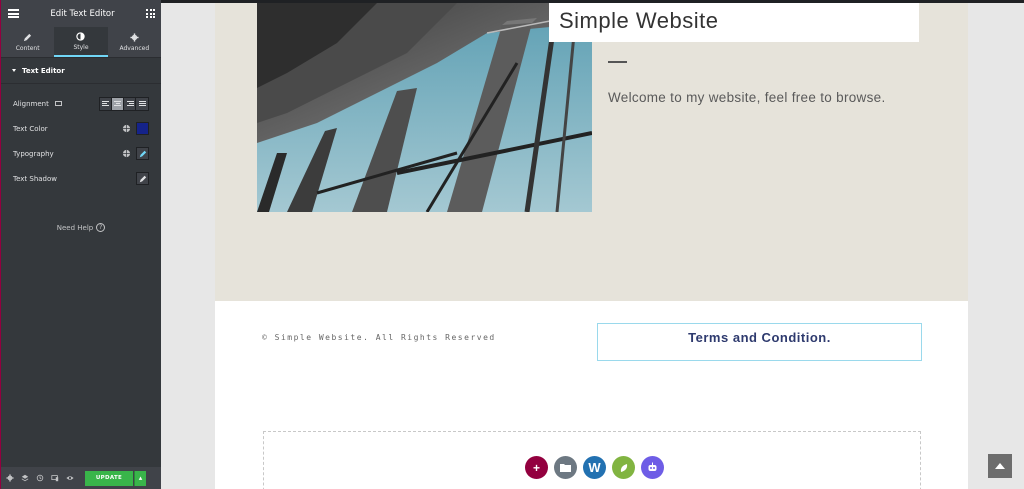 This screenshot has width=1024, height=489. What do you see at coordinates (81, 153) in the screenshot?
I see `typography-control: Typography` at bounding box center [81, 153].